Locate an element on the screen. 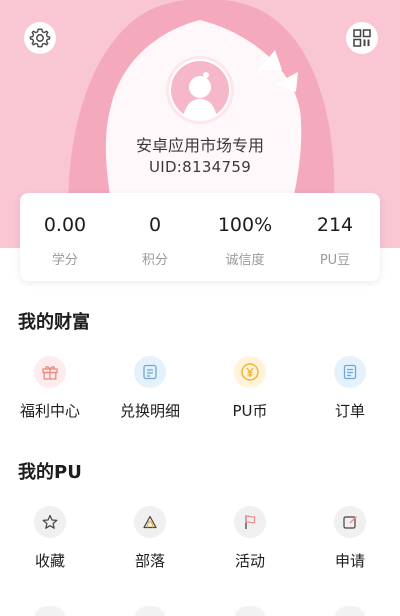  qr-code-icon is located at coordinates (362, 38).